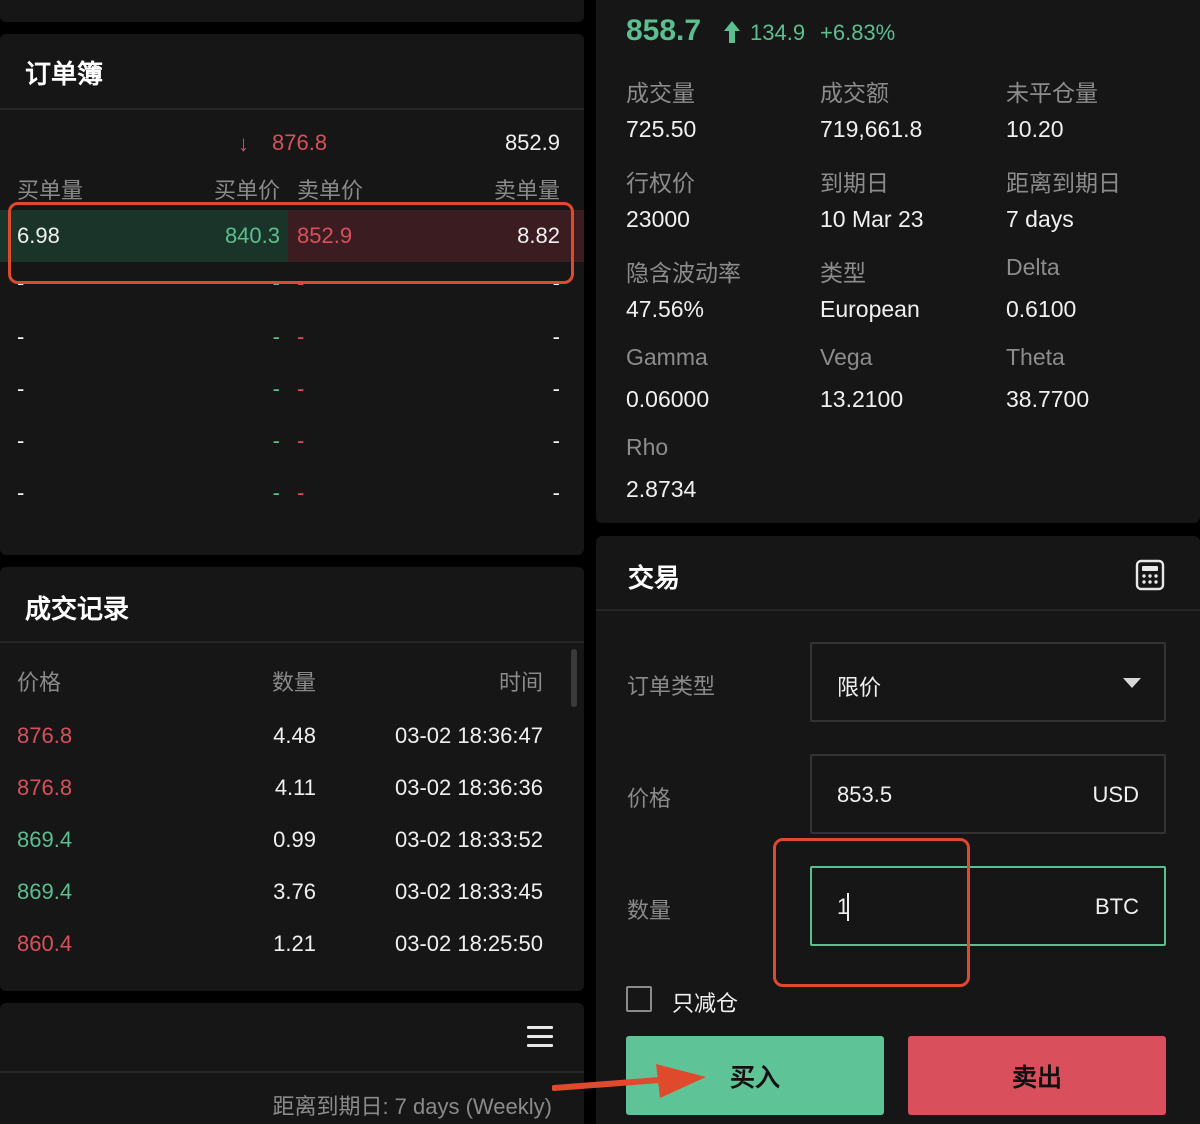 This screenshot has width=1200, height=1124. I want to click on header-time: 时间, so click(520, 682).